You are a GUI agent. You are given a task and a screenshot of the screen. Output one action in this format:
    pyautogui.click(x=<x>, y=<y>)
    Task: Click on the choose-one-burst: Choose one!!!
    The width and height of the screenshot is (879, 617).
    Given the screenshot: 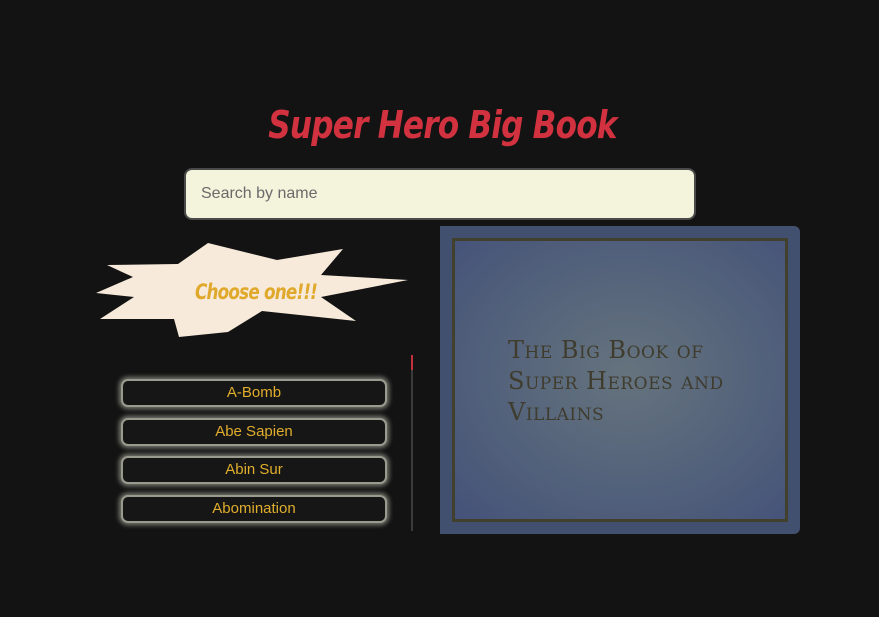 What is the action you would take?
    pyautogui.click(x=253, y=291)
    